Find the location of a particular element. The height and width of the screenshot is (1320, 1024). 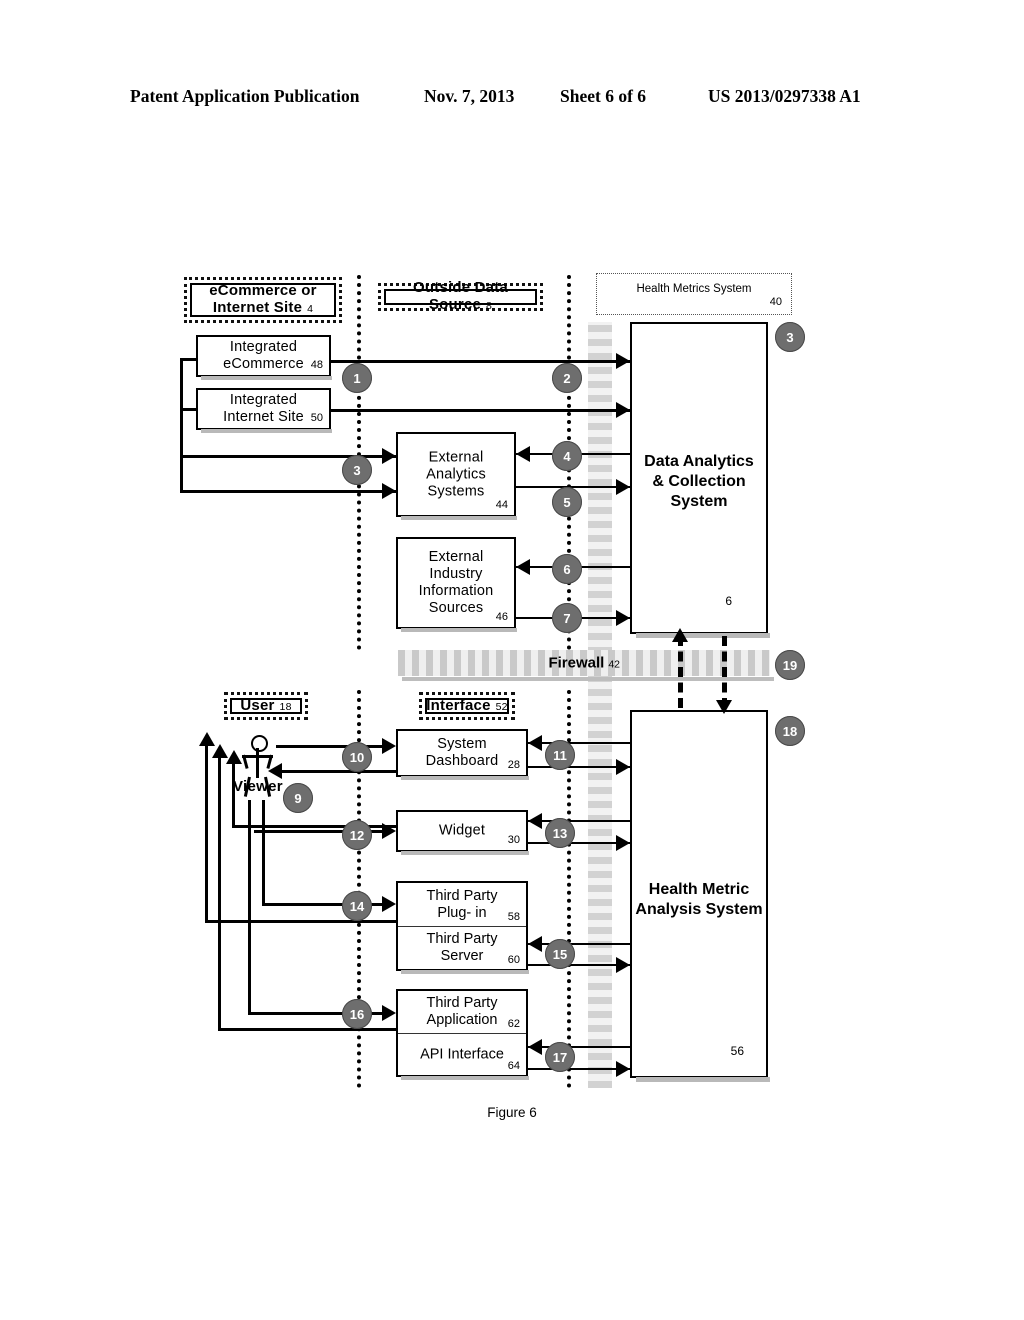

marker-10: 10 is located at coordinates (357, 757).